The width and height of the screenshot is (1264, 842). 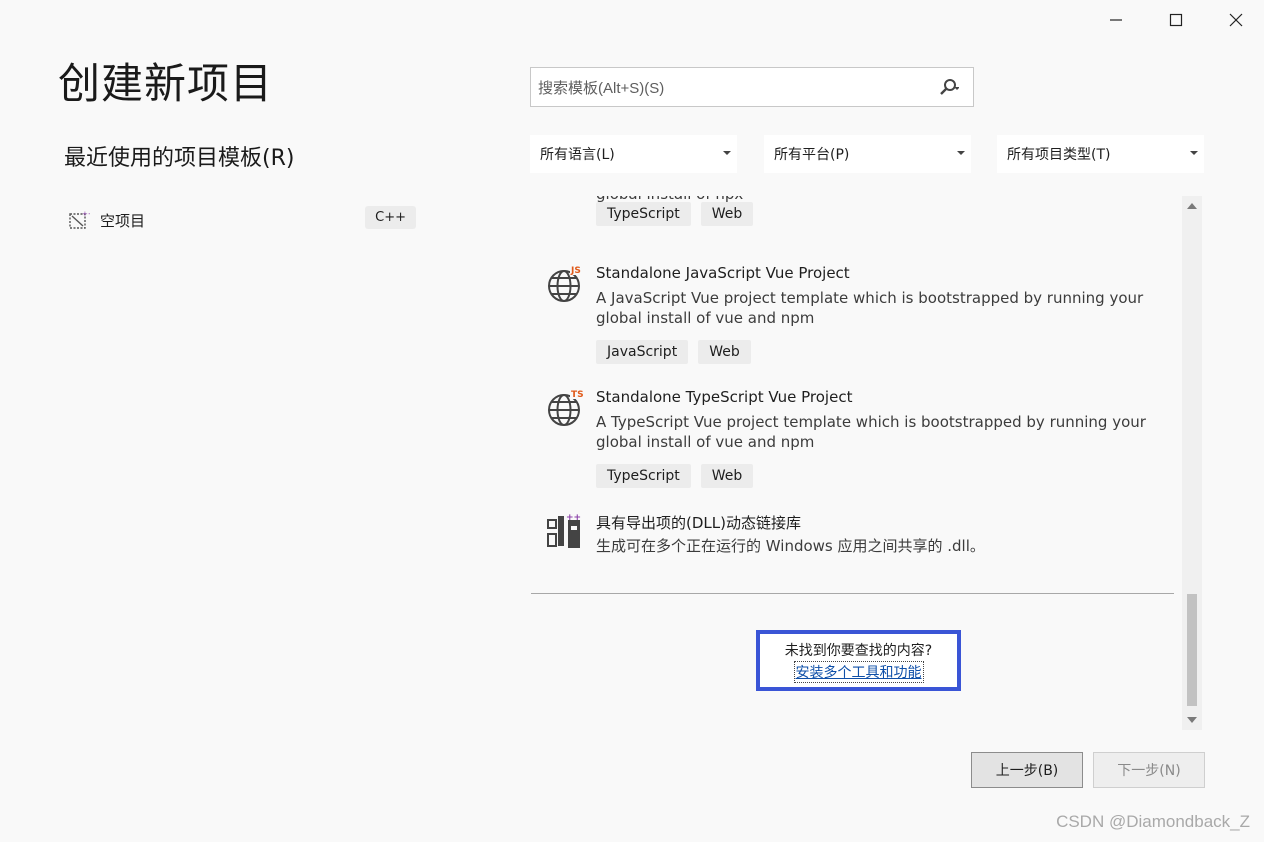 I want to click on globe-js-icon: JS, so click(x=567, y=283).